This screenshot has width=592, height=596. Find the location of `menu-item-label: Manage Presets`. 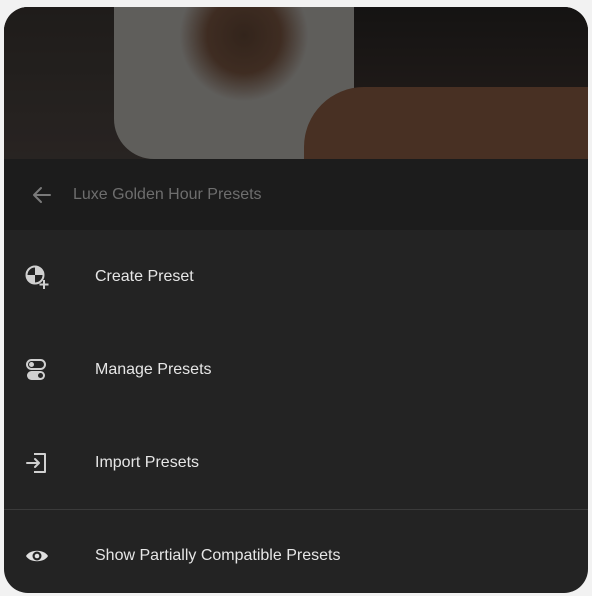

menu-item-label: Manage Presets is located at coordinates (153, 369).